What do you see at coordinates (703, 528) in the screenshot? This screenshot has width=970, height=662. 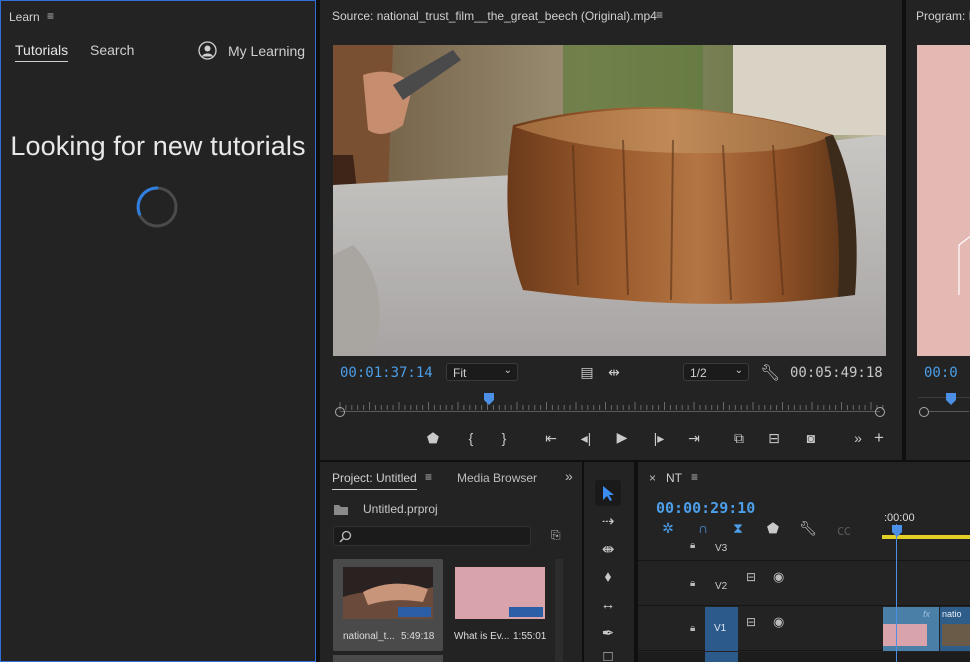 I see `snap-magnet-icon: ∩` at bounding box center [703, 528].